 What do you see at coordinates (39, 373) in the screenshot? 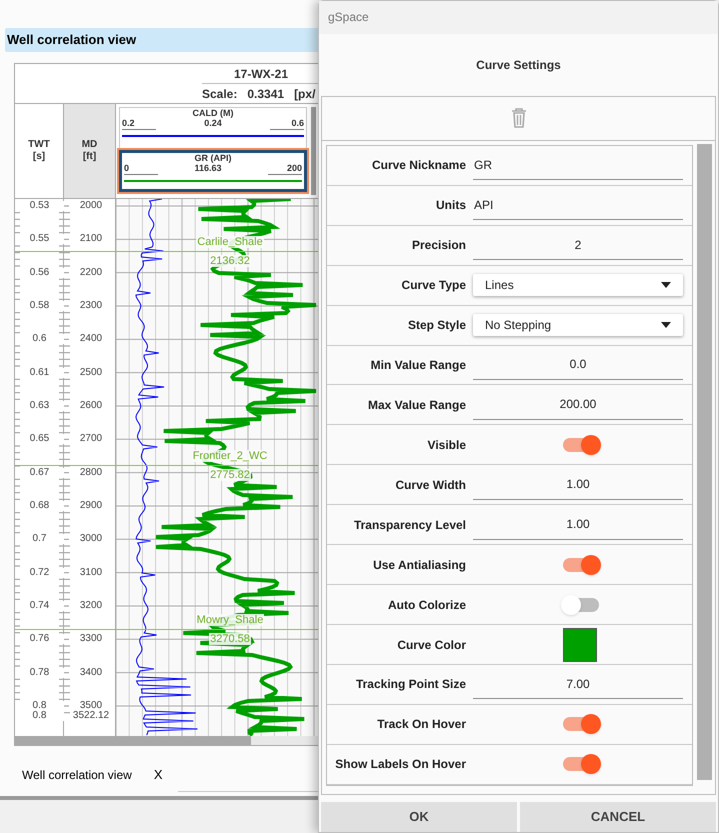
I see `twt-label: 0.61` at bounding box center [39, 373].